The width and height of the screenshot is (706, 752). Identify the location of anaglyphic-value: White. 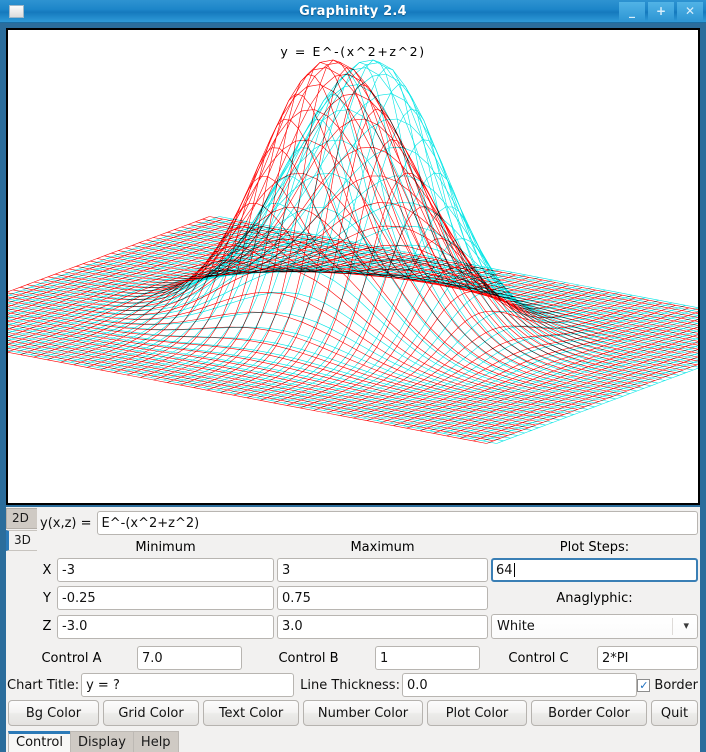
(516, 626).